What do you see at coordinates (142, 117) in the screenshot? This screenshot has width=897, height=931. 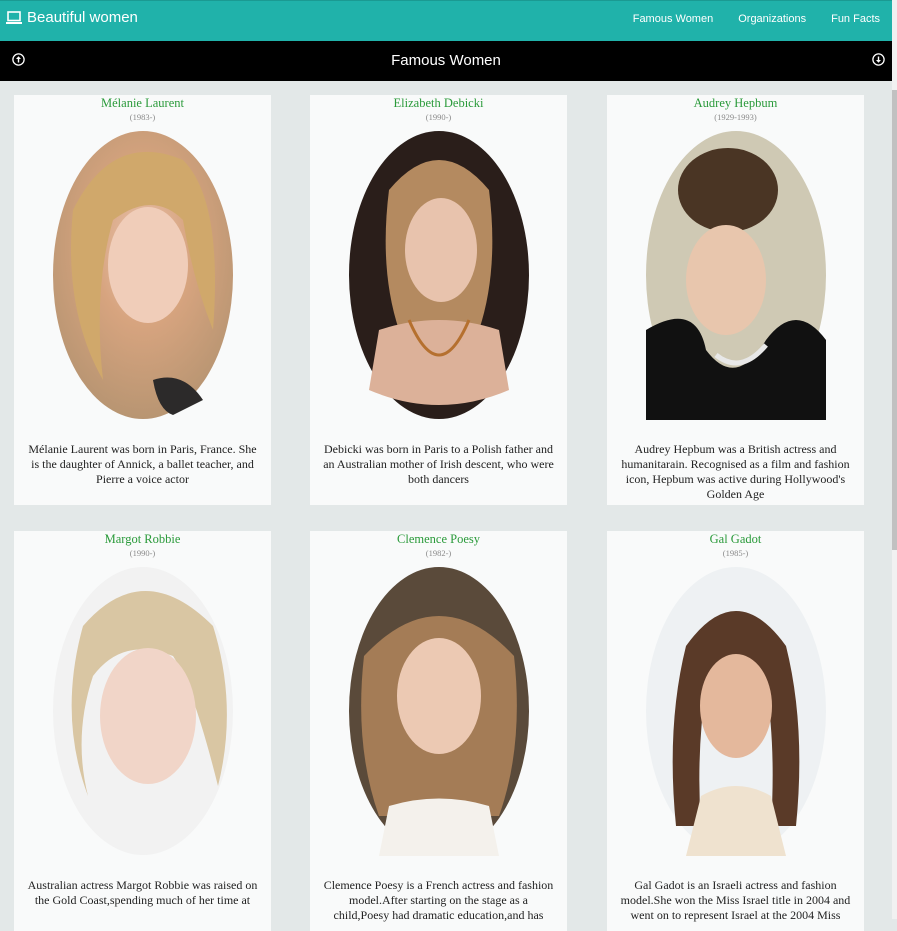 I see `card-years: (1983-)` at bounding box center [142, 117].